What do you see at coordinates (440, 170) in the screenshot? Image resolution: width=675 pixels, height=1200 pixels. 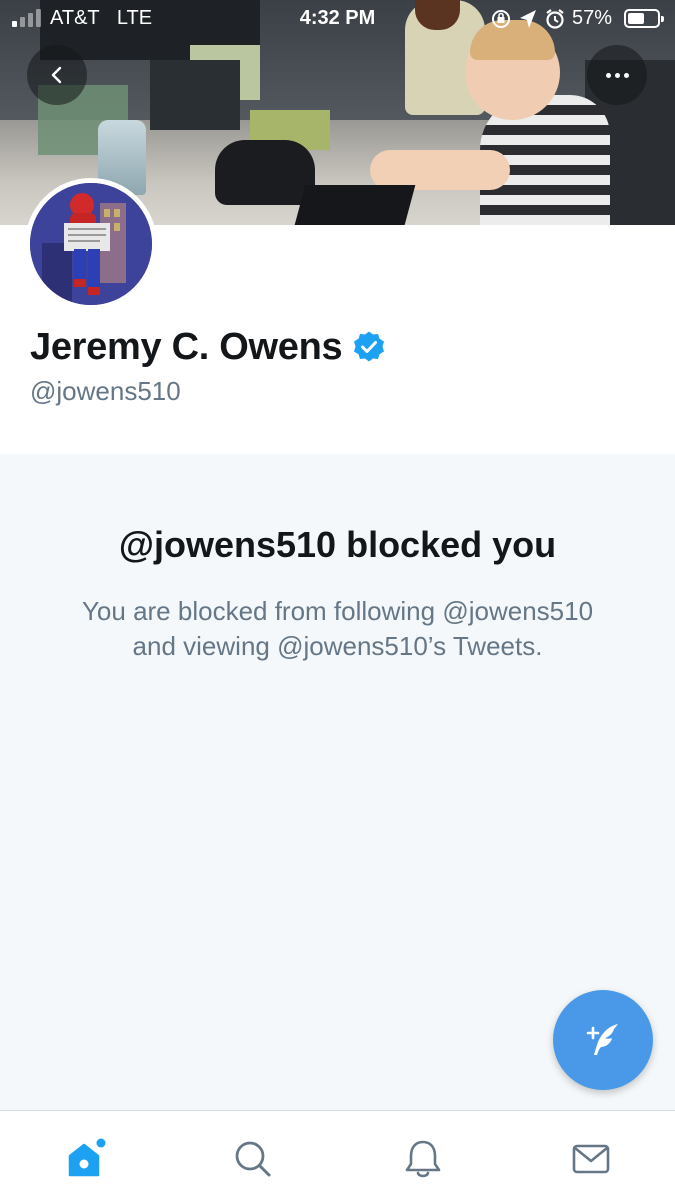 I see `header-baby-arm-shape` at bounding box center [440, 170].